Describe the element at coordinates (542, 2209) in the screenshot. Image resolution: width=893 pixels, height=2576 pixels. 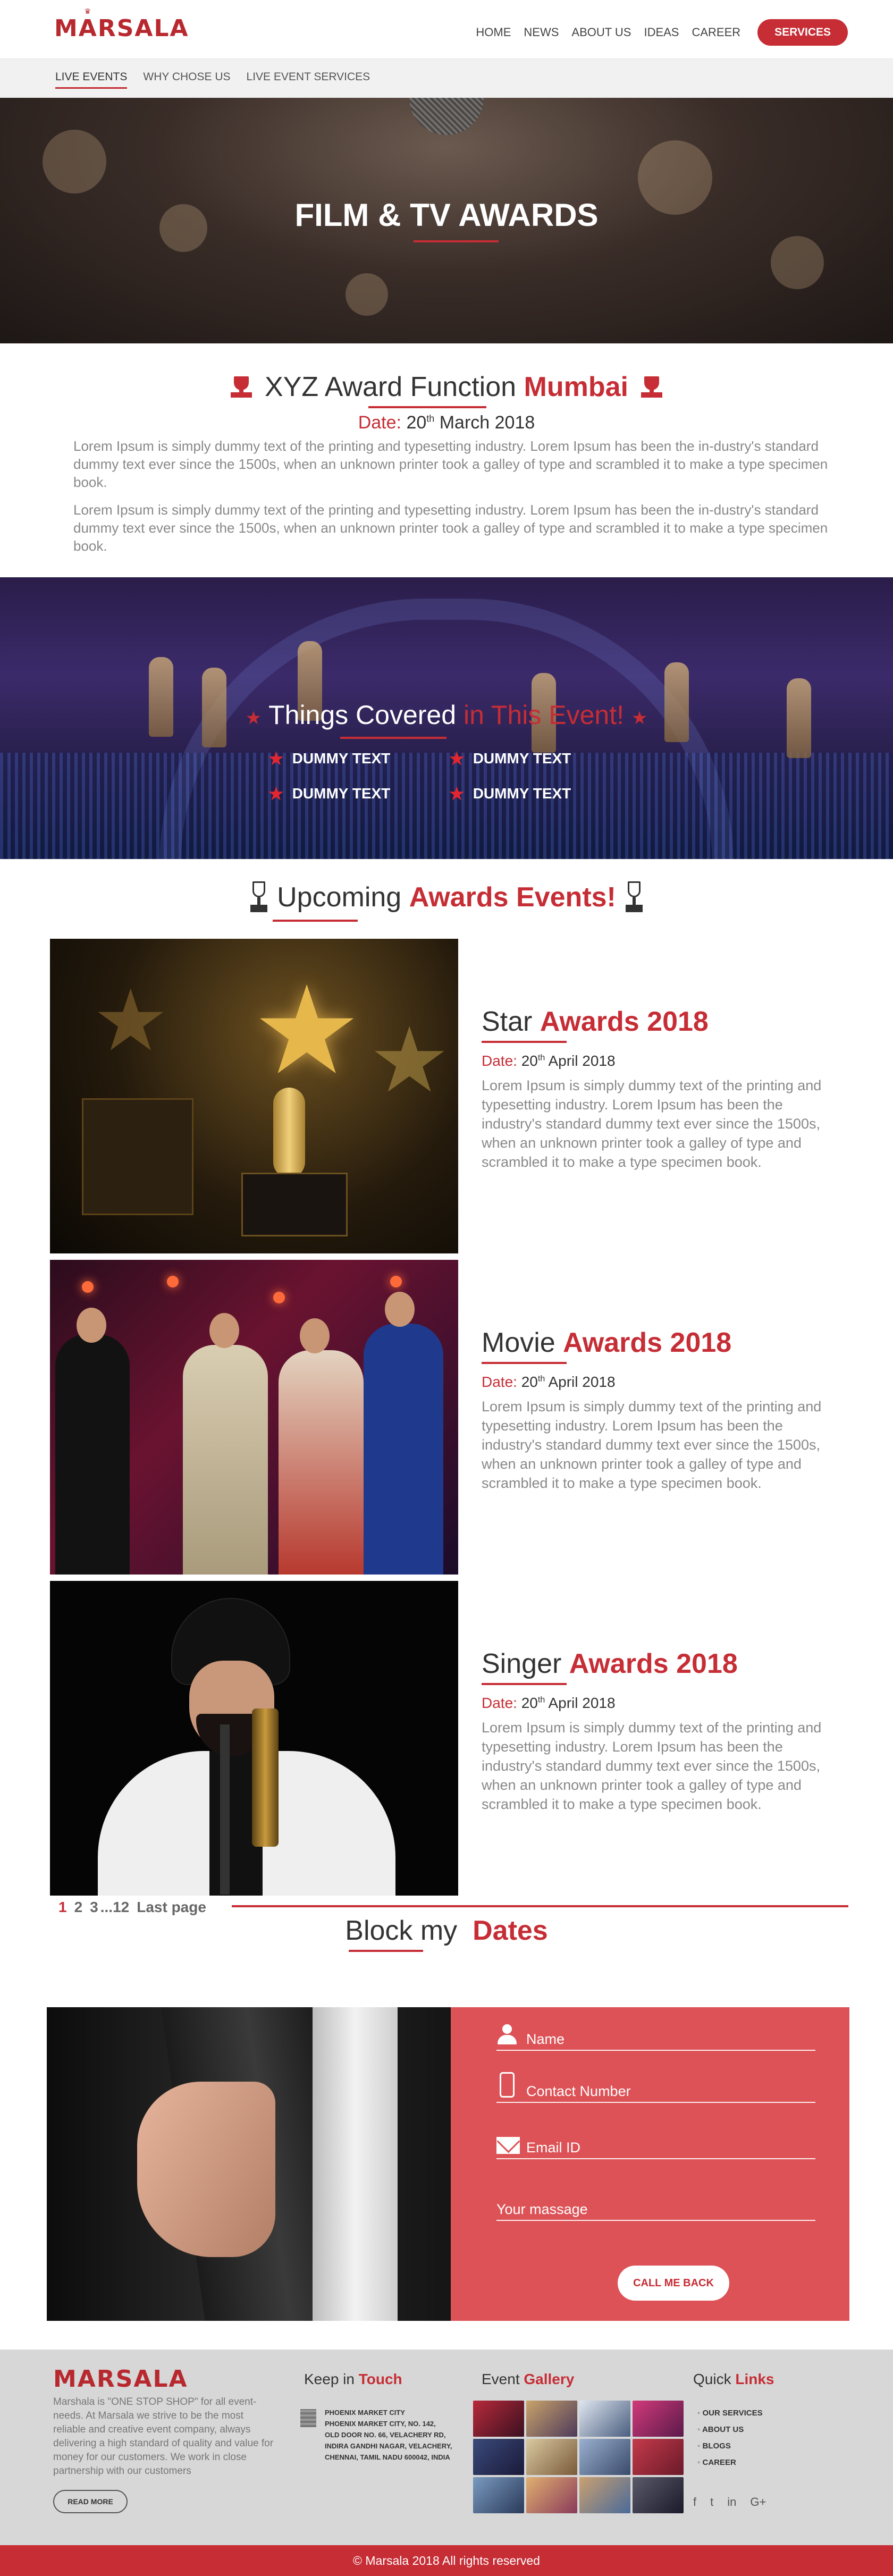
I see `message-placeholder: Your massage` at that location.